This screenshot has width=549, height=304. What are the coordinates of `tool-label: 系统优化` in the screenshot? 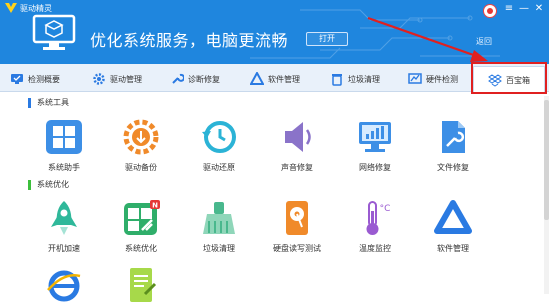 It's located at (141, 248).